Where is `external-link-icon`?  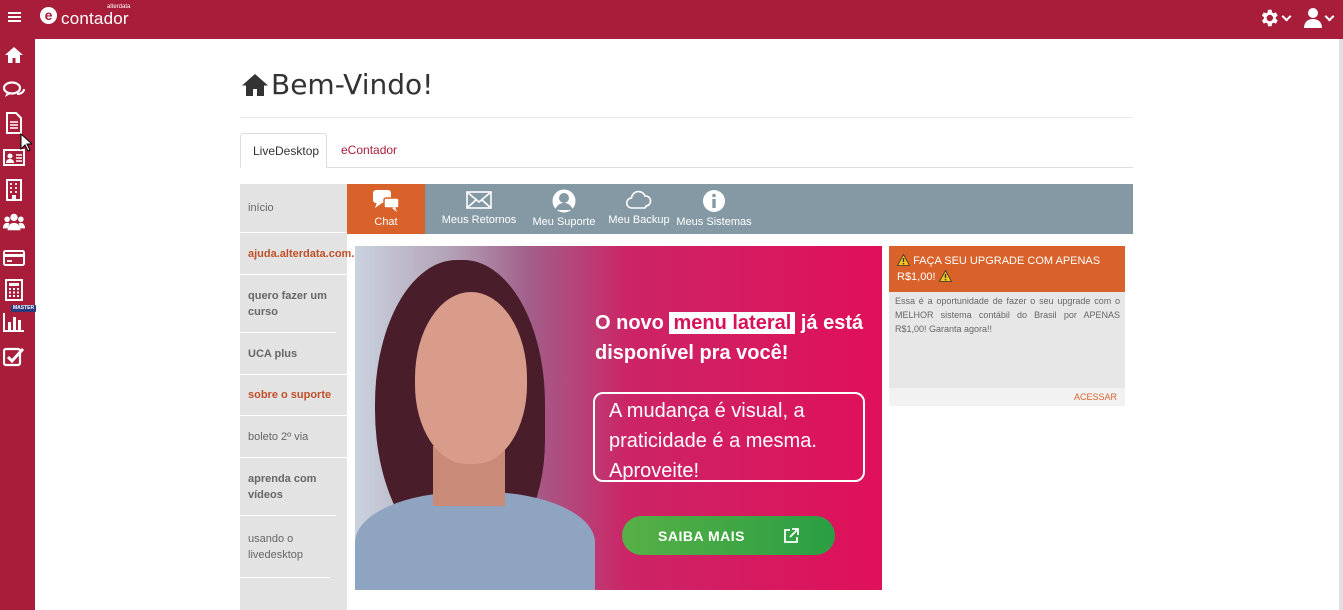
external-link-icon is located at coordinates (791, 535).